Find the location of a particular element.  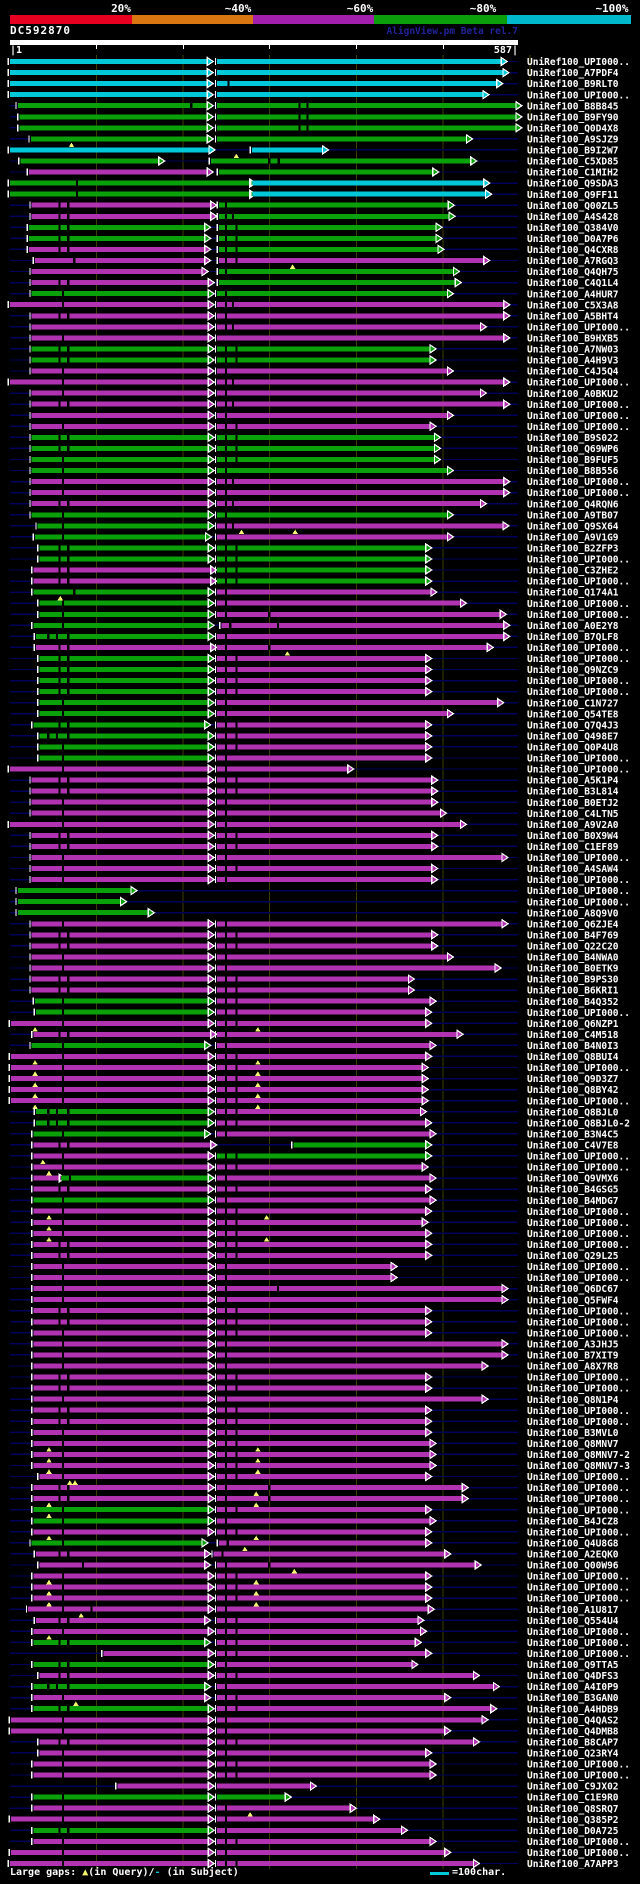

hit-label: UniRef100_B7XIT9 is located at coordinates (573, 1356).